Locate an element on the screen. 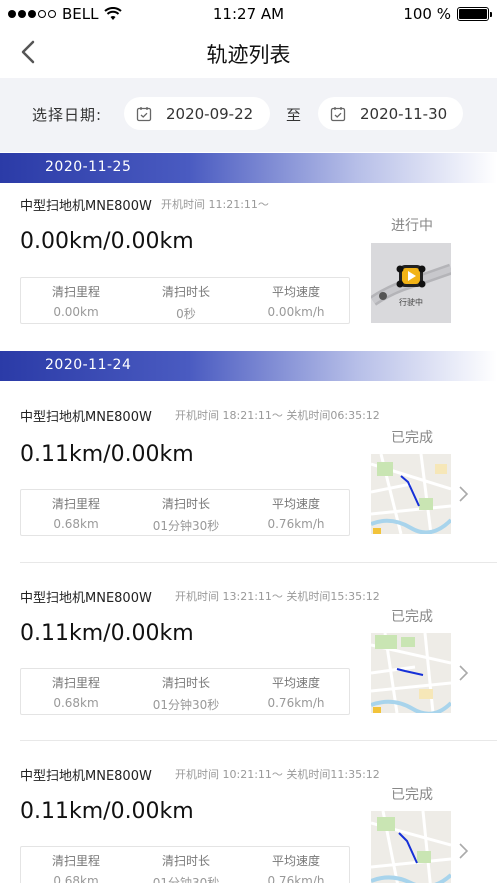 This screenshot has width=497, height=883. stat-value: 0.00km/h is located at coordinates (296, 312).